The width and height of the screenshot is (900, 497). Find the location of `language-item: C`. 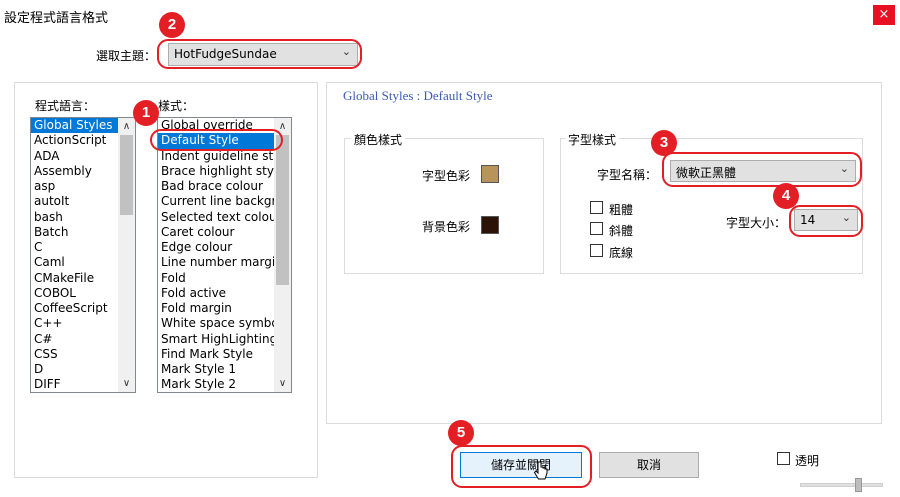

language-item: C is located at coordinates (75, 247).